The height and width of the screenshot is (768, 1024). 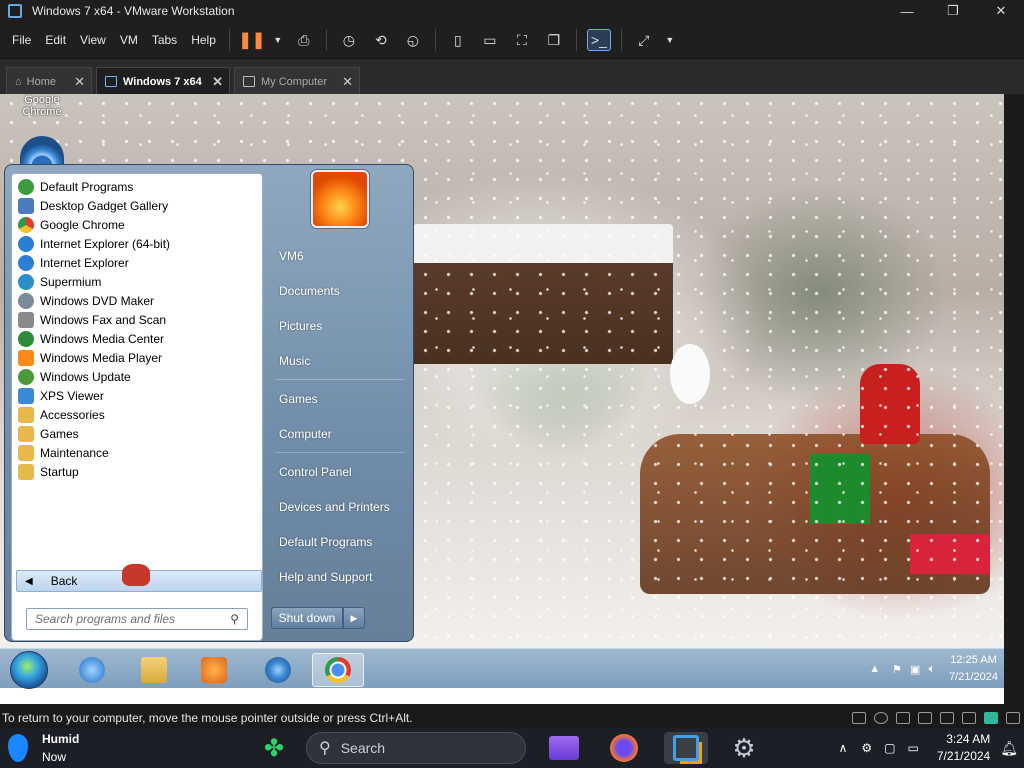 What do you see at coordinates (93, 40) in the screenshot?
I see `menu-view: View` at bounding box center [93, 40].